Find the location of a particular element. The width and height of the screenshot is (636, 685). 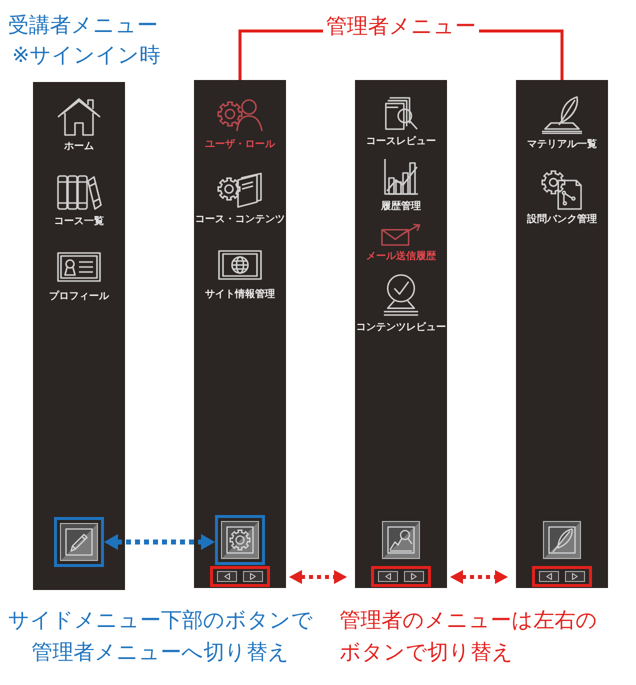

house-icon is located at coordinates (79, 117).